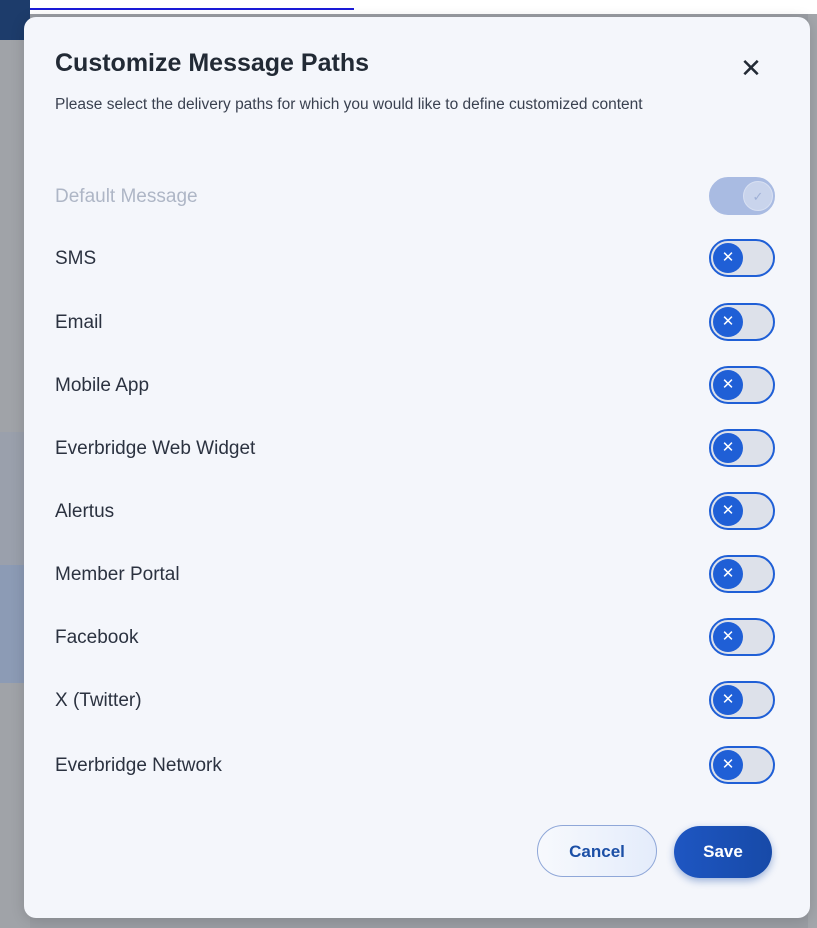 Image resolution: width=817 pixels, height=928 pixels. Describe the element at coordinates (417, 638) in the screenshot. I see `path-row-facebook: Facebook ✕` at that location.